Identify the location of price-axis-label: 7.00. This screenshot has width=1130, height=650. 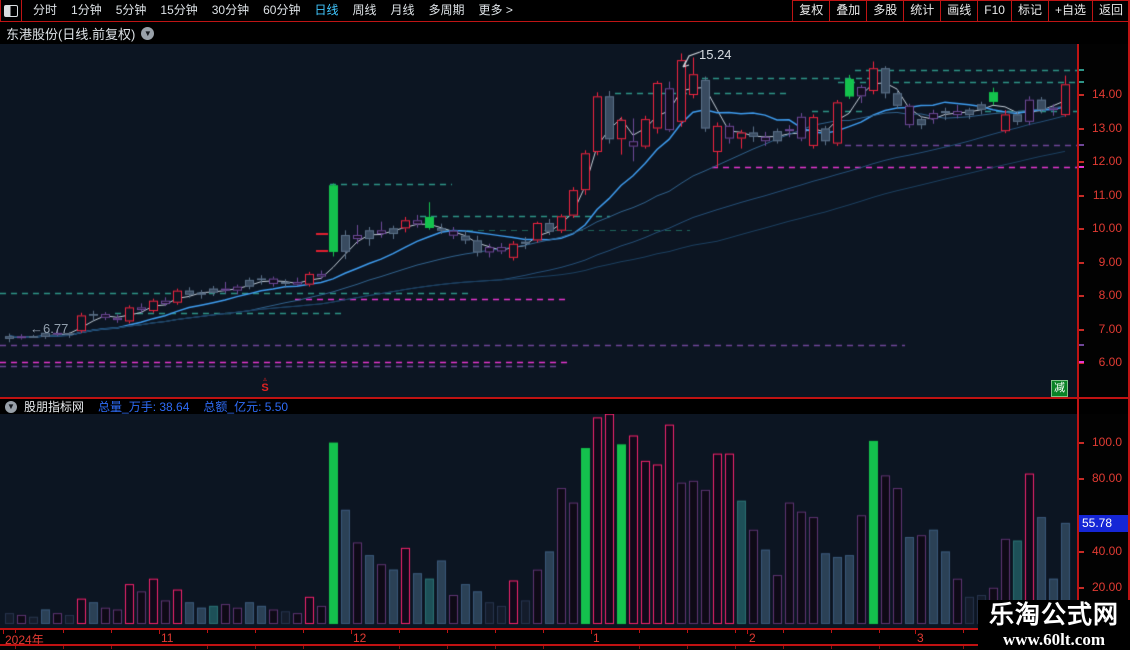
(1110, 328).